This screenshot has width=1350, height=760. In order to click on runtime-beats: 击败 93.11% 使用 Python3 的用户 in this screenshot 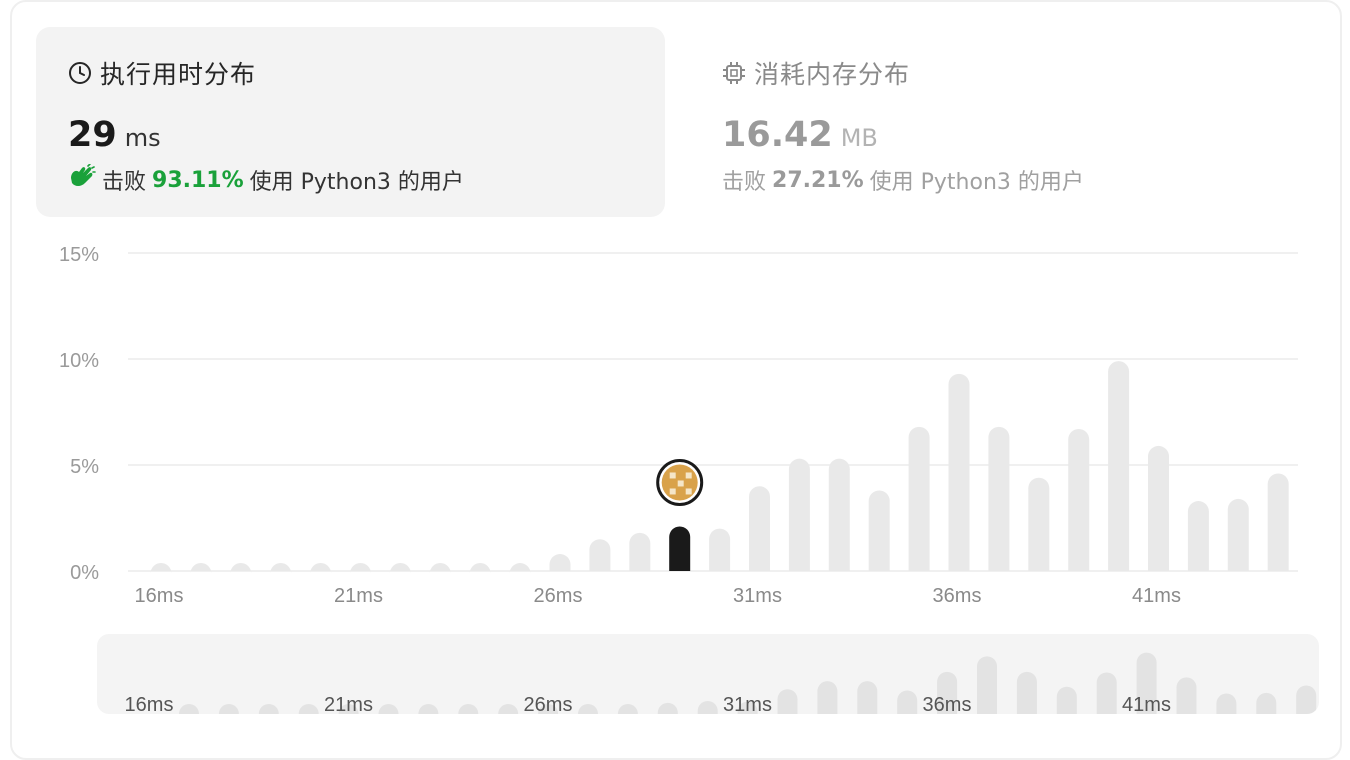, I will do `click(266, 179)`.